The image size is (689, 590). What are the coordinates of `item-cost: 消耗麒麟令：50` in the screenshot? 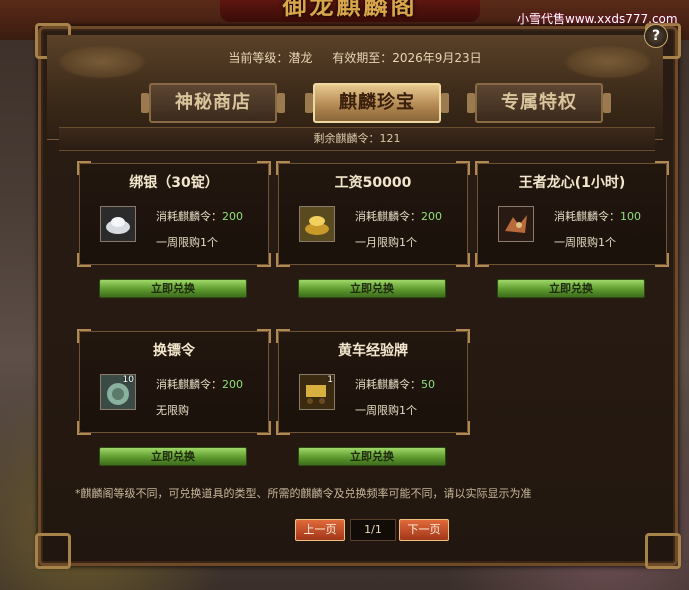 It's located at (395, 384).